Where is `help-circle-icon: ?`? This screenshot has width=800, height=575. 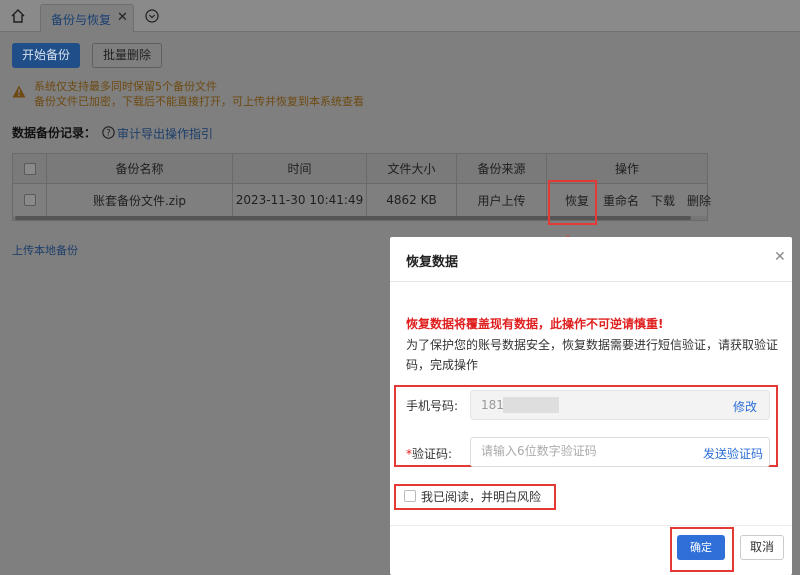
help-circle-icon: ? is located at coordinates (108, 132).